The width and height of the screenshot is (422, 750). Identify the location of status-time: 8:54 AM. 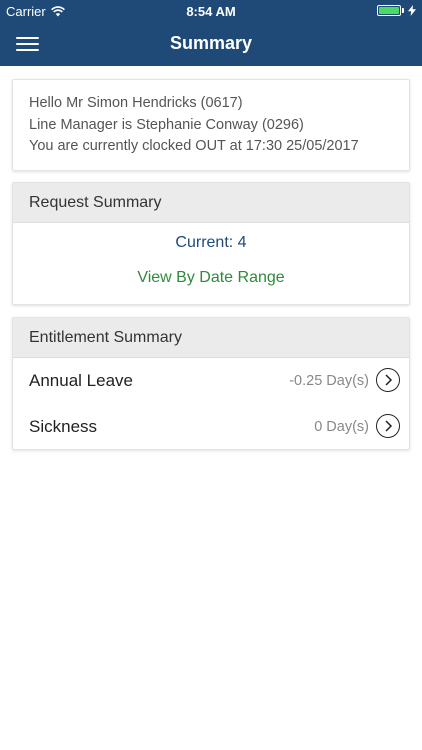
(211, 11).